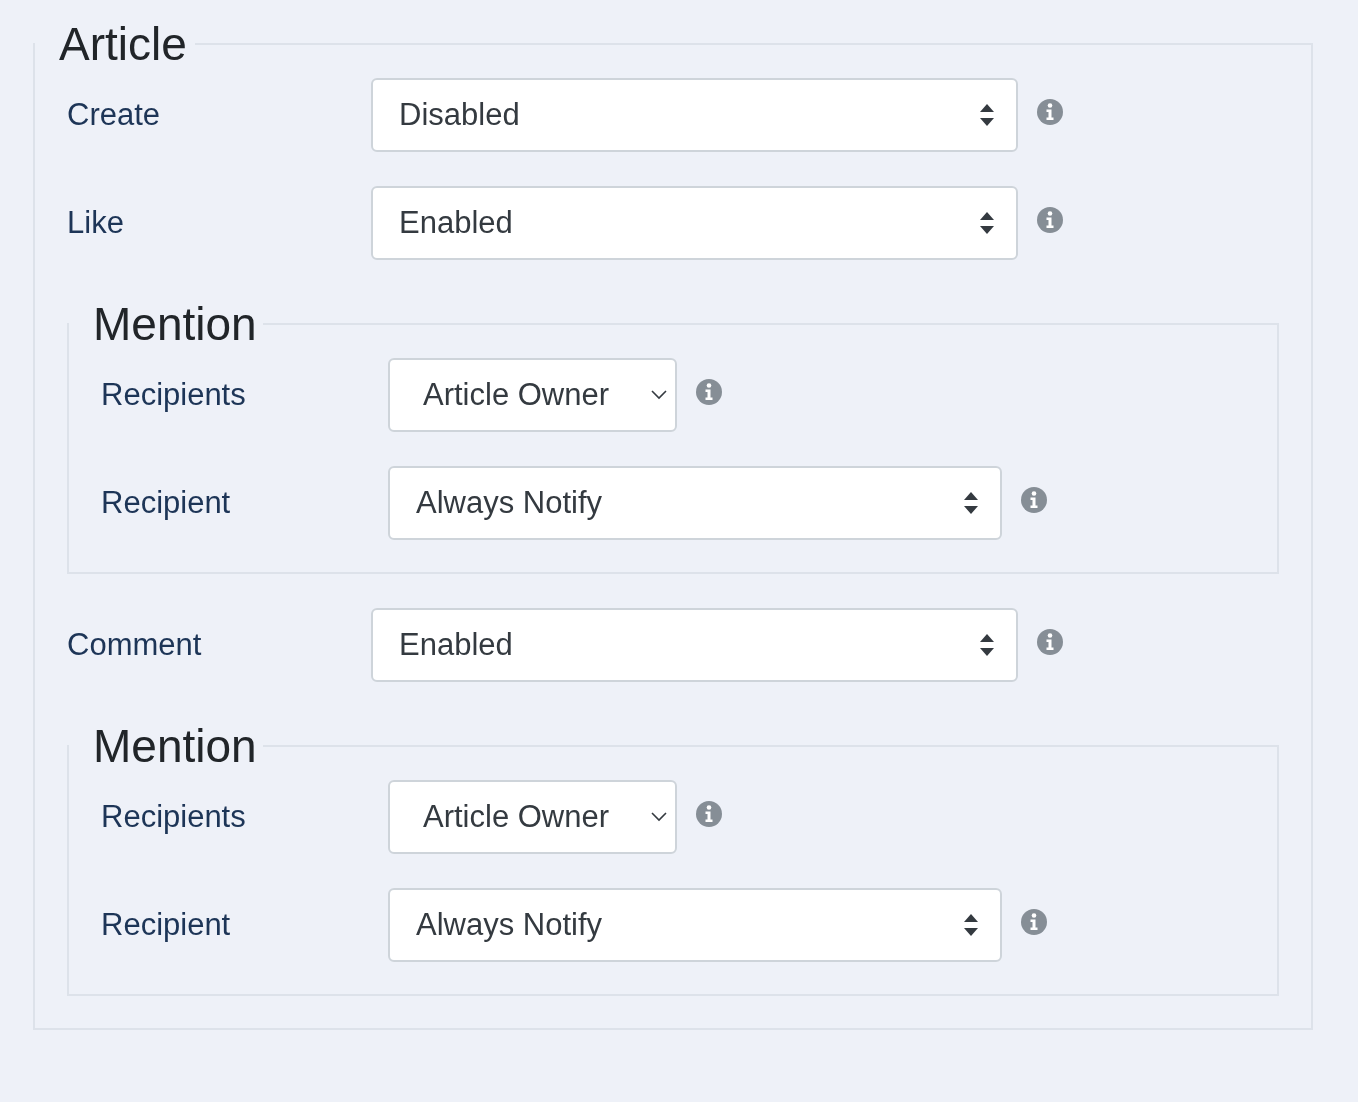 The width and height of the screenshot is (1358, 1102). Describe the element at coordinates (135, 645) in the screenshot. I see `field-label: Comment` at that location.